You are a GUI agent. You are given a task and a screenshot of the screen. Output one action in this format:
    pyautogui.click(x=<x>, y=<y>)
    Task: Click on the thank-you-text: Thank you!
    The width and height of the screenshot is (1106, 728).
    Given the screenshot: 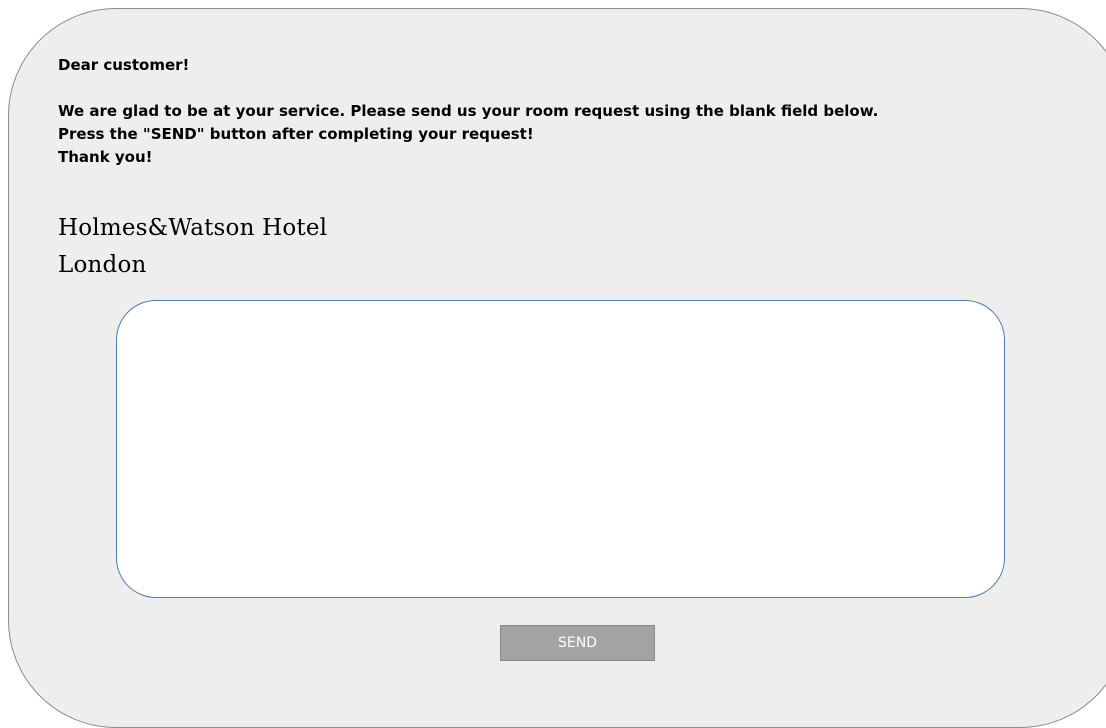 What is the action you would take?
    pyautogui.click(x=105, y=157)
    